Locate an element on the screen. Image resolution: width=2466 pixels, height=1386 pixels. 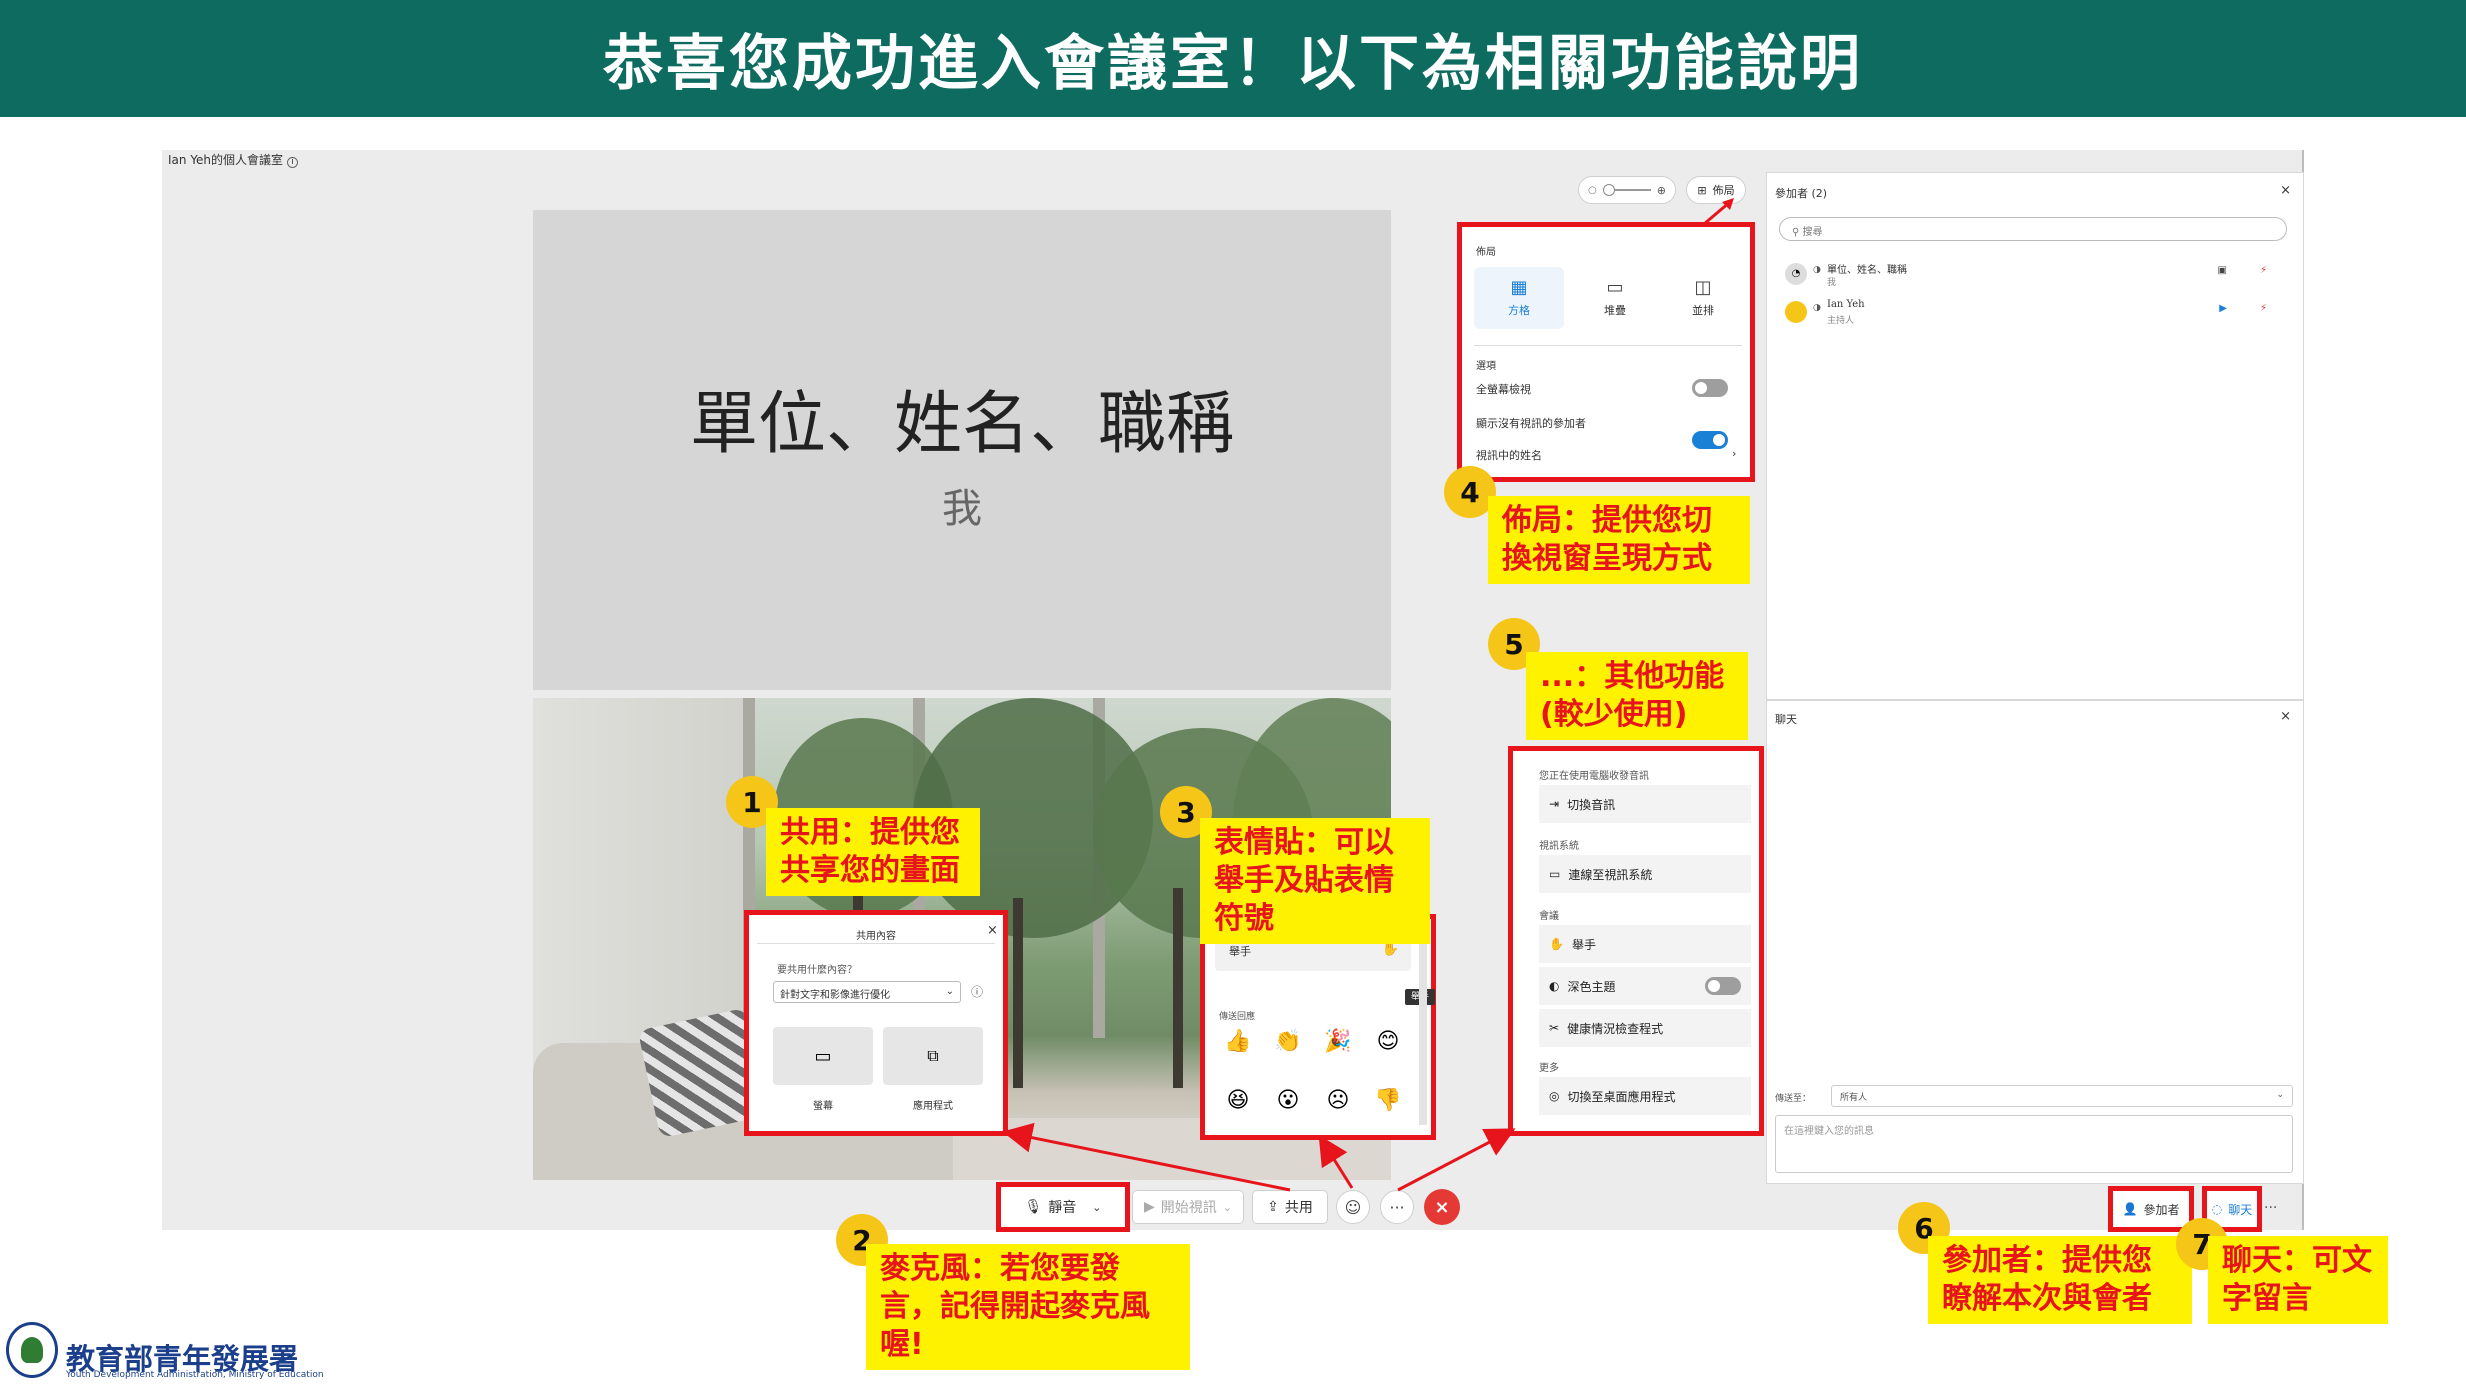
layout-option-grid: ▦ 方格 is located at coordinates (1519, 298).